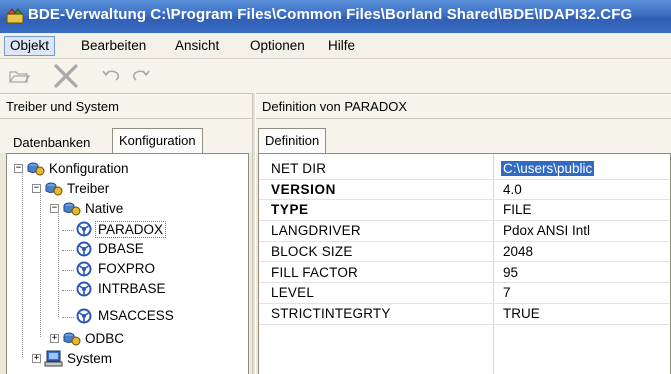 The image size is (671, 374). Describe the element at coordinates (464, 252) in the screenshot. I see `property-row-block-size: BLOCK SIZE 2048` at that location.